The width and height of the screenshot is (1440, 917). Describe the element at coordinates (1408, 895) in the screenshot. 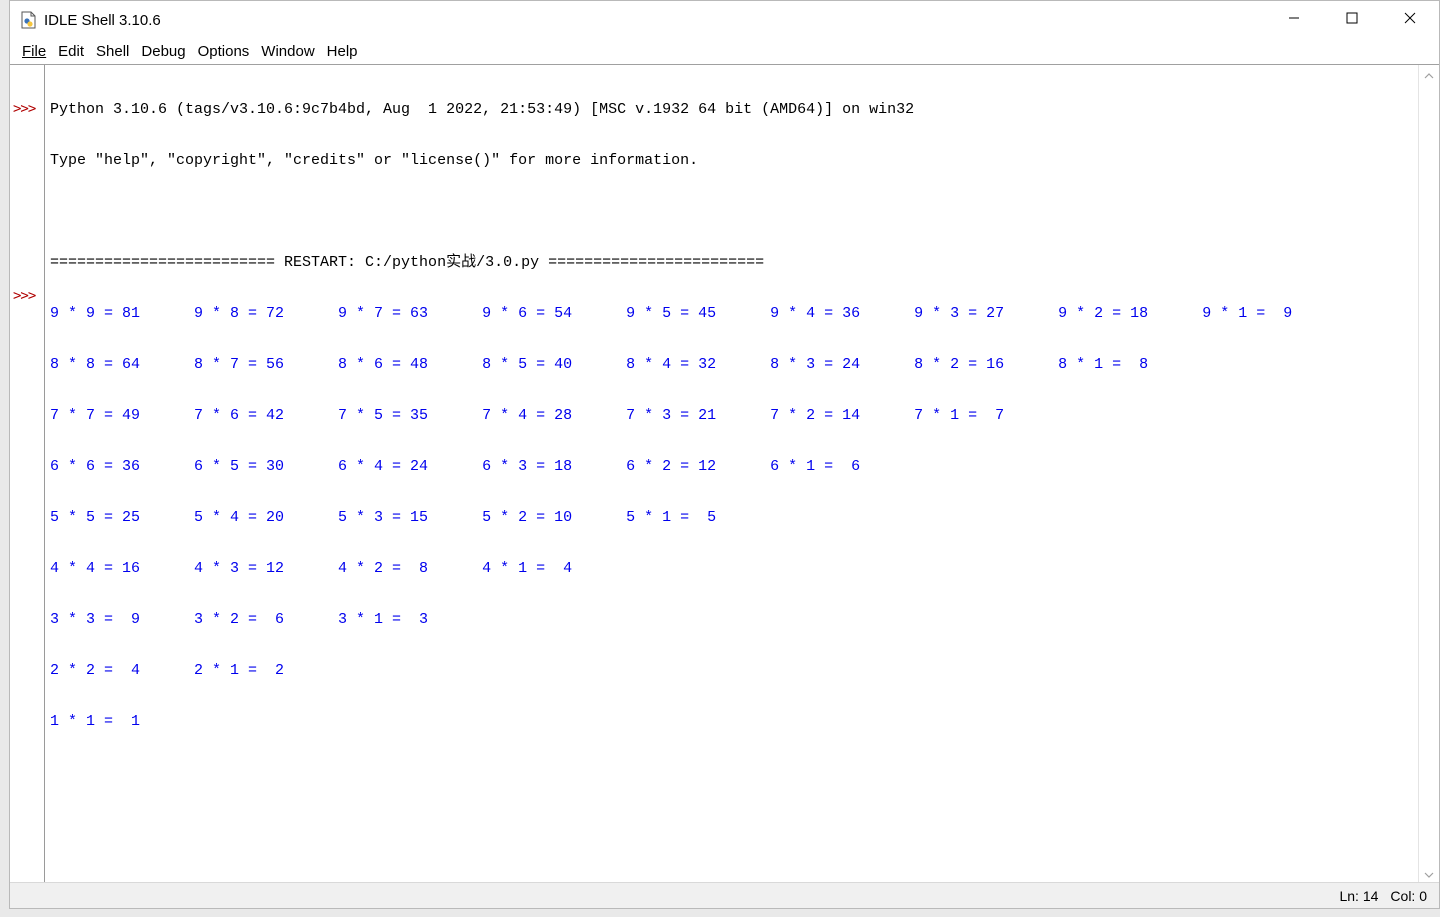

I see `status-column-number: Col: 0` at that location.